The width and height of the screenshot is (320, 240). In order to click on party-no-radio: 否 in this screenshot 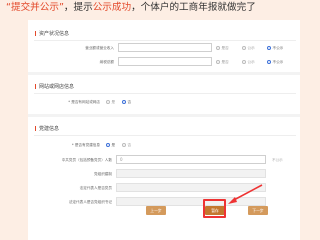, I will do `click(126, 145)`.